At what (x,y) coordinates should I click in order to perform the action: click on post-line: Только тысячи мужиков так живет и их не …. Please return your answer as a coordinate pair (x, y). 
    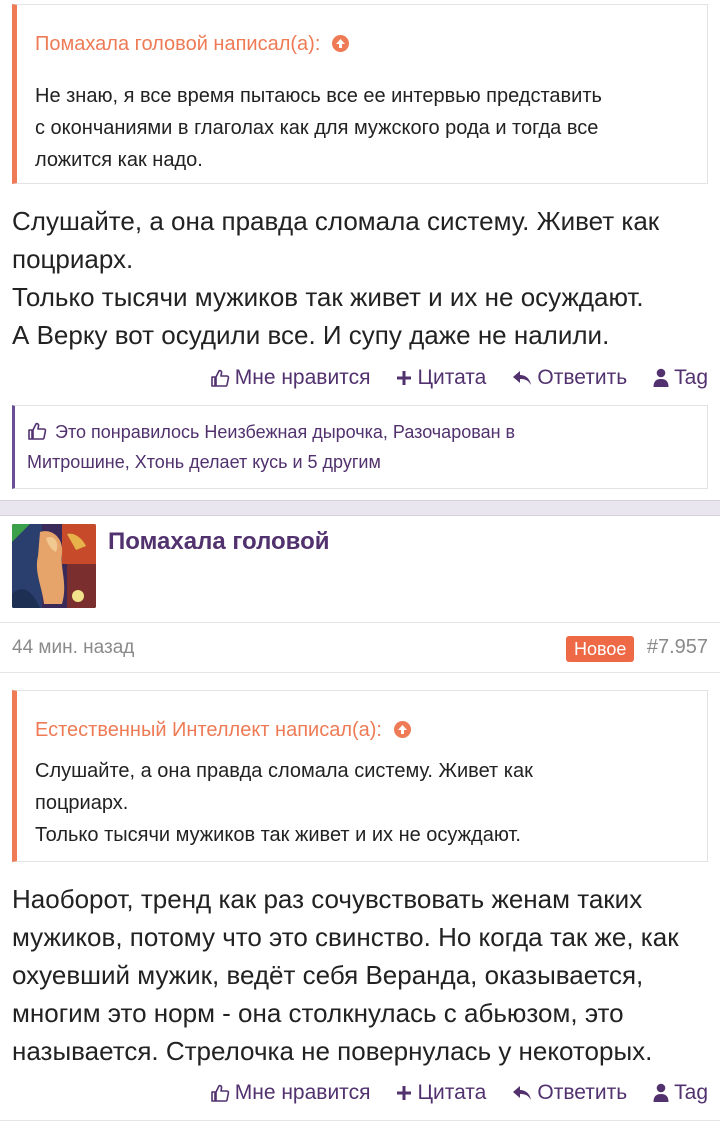
    Looking at the image, I should click on (328, 297).